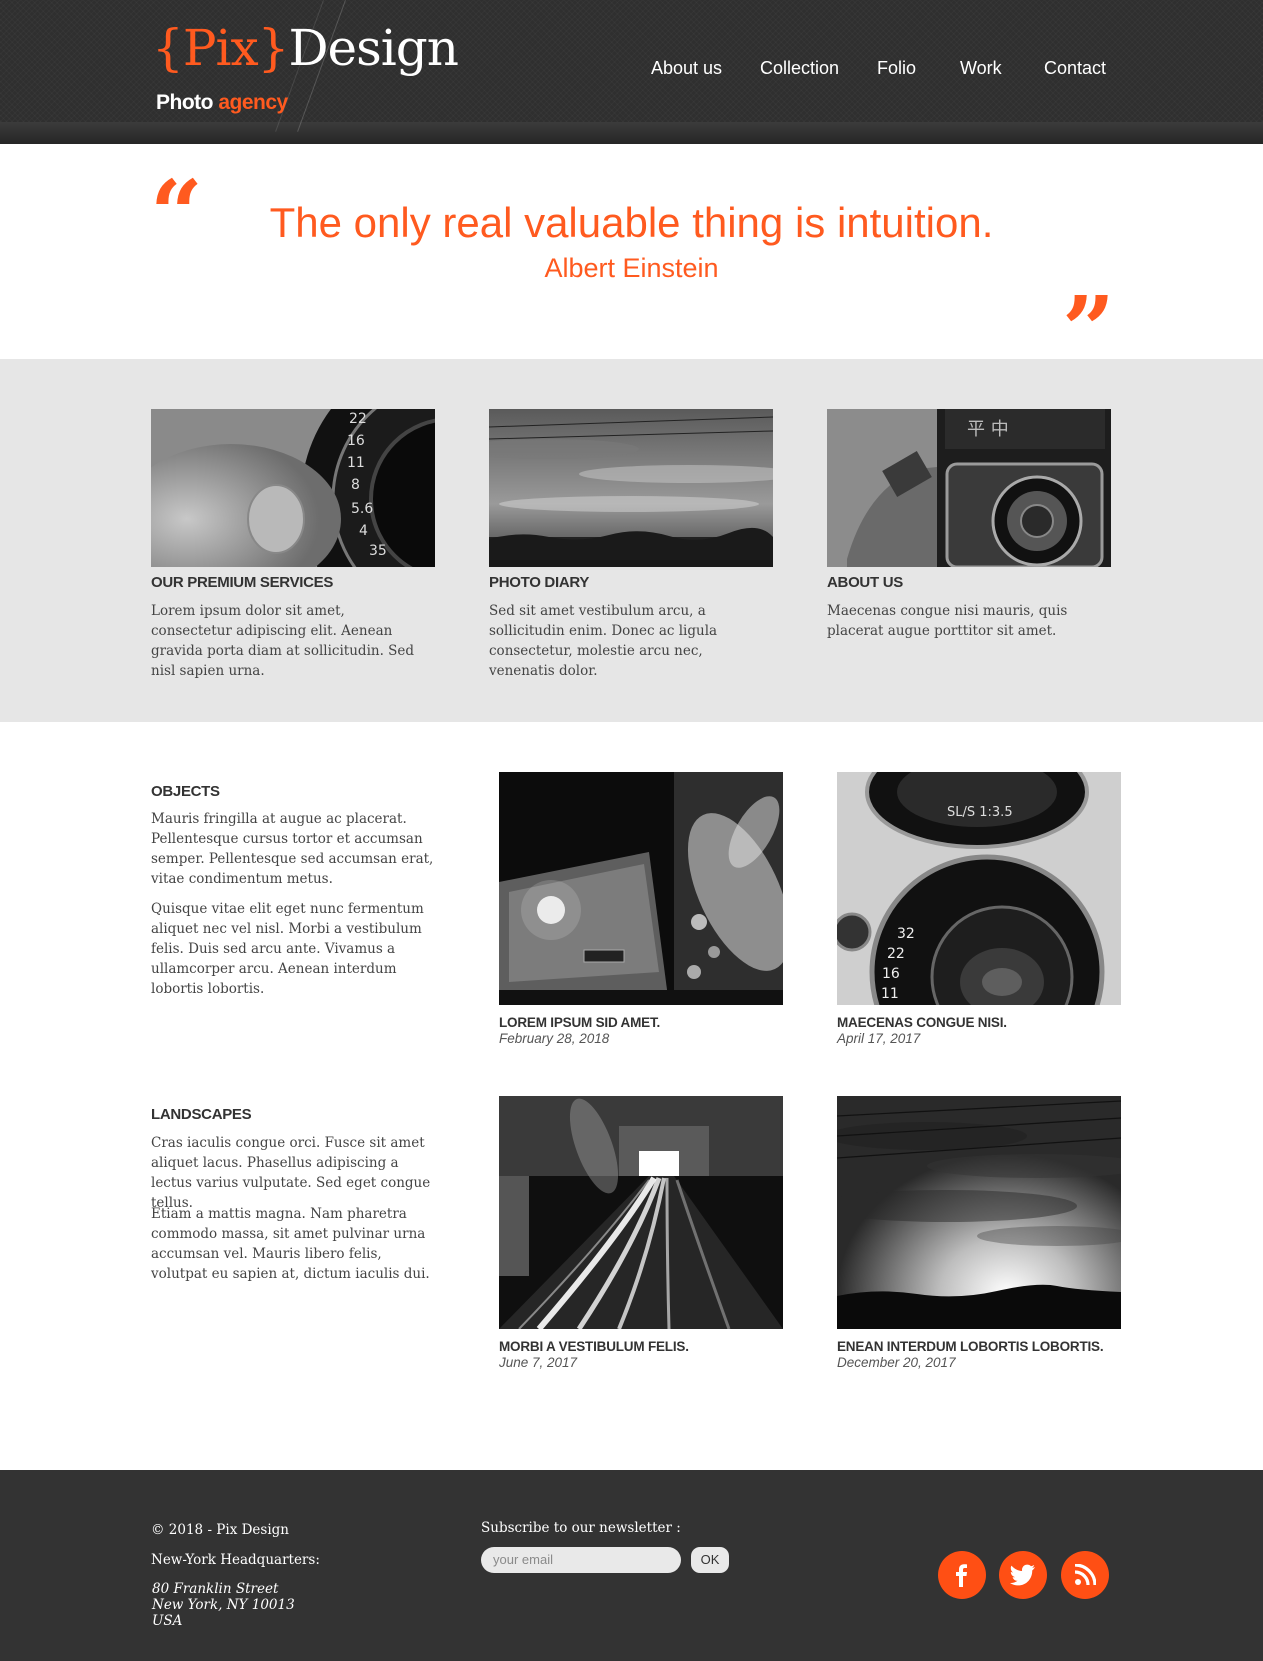 The height and width of the screenshot is (1661, 1263). Describe the element at coordinates (896, 1362) in the screenshot. I see `photo-date: December 20, 2017` at that location.